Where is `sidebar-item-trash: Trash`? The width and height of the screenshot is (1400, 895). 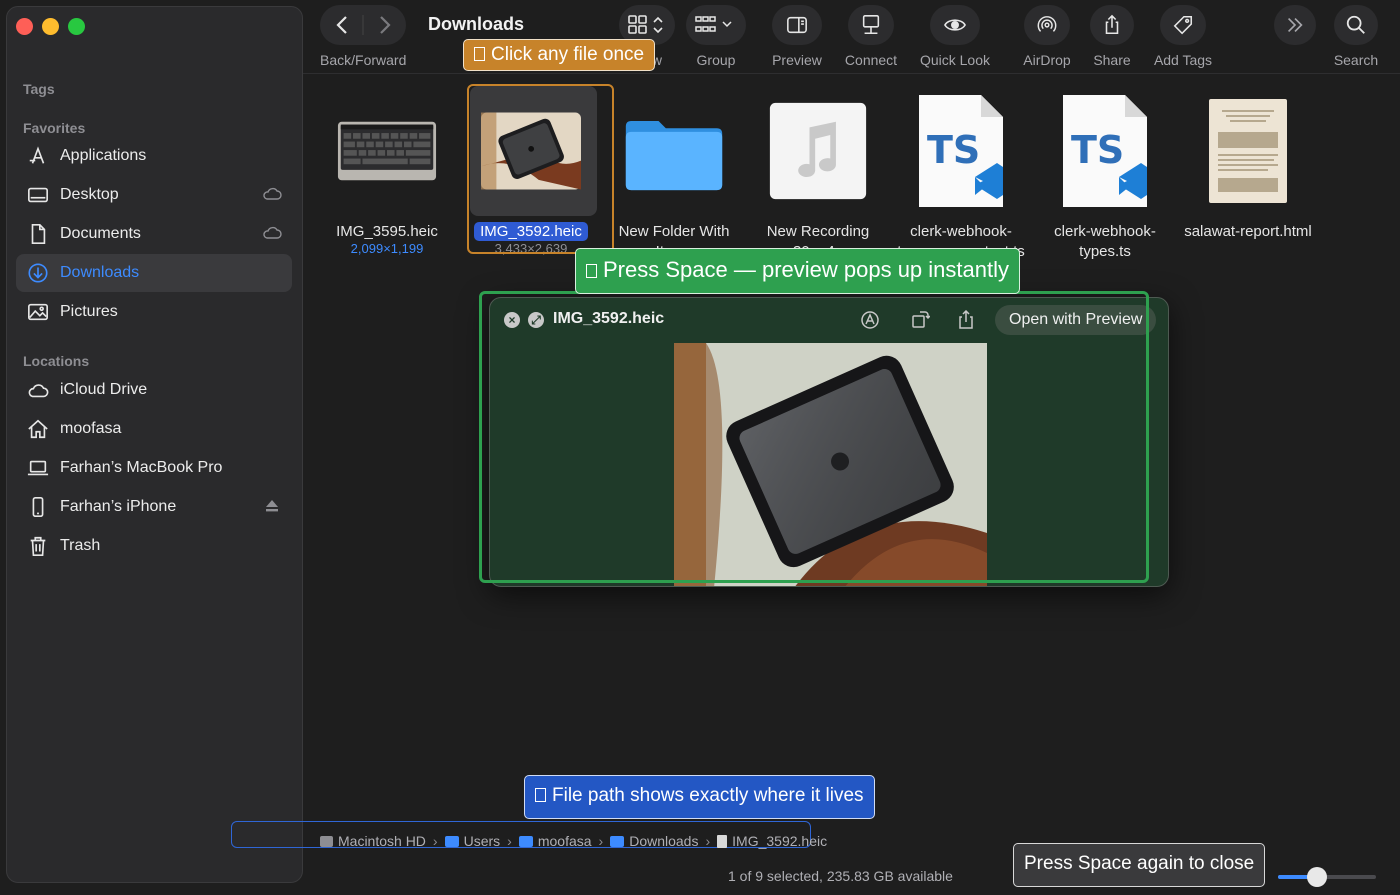 sidebar-item-trash: Trash is located at coordinates (154, 546).